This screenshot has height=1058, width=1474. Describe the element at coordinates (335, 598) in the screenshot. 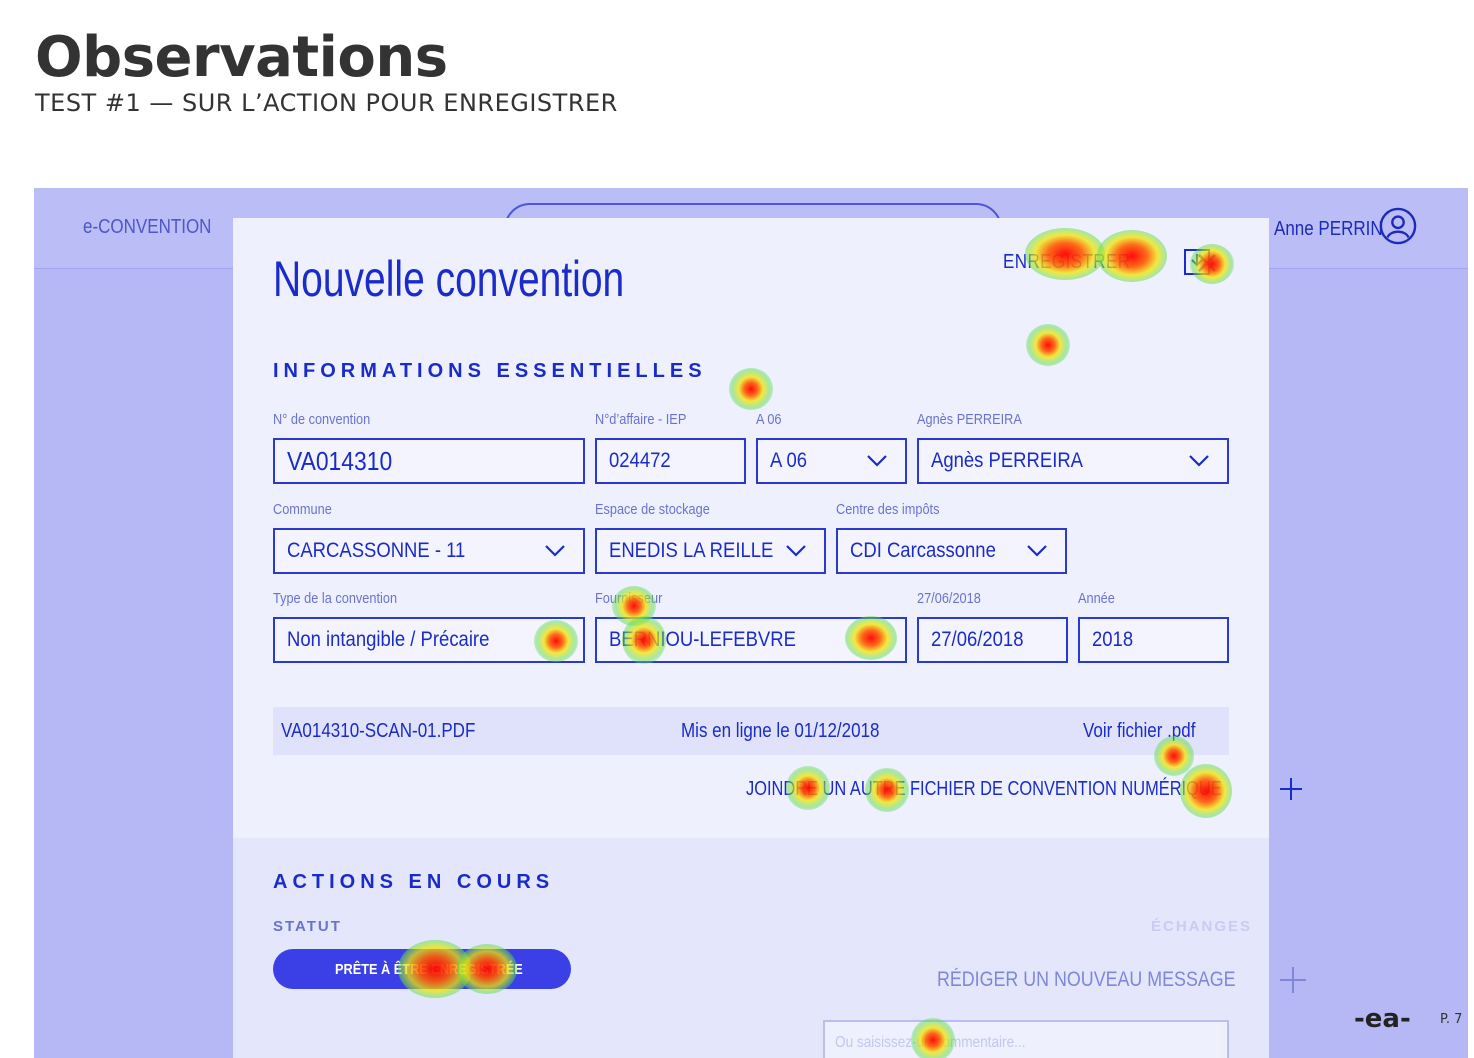

I see `type-label: Type de la convention` at that location.